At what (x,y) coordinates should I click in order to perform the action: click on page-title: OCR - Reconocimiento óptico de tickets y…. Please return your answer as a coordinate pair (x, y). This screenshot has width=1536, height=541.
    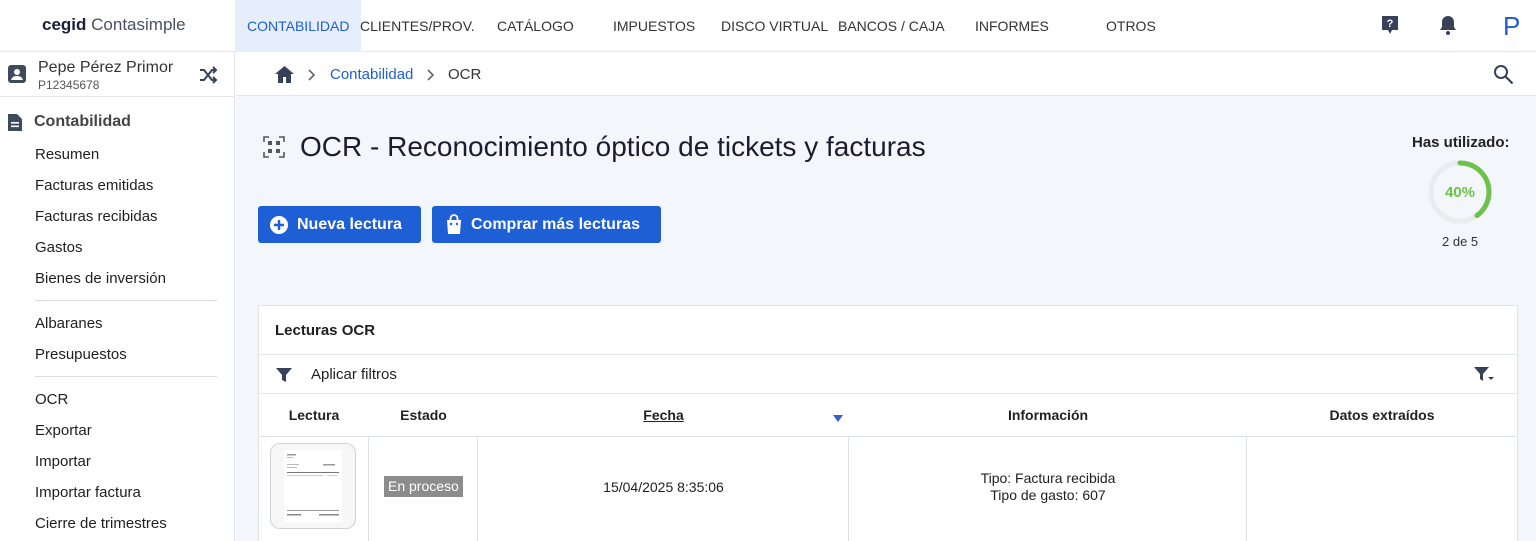
    Looking at the image, I should click on (613, 146).